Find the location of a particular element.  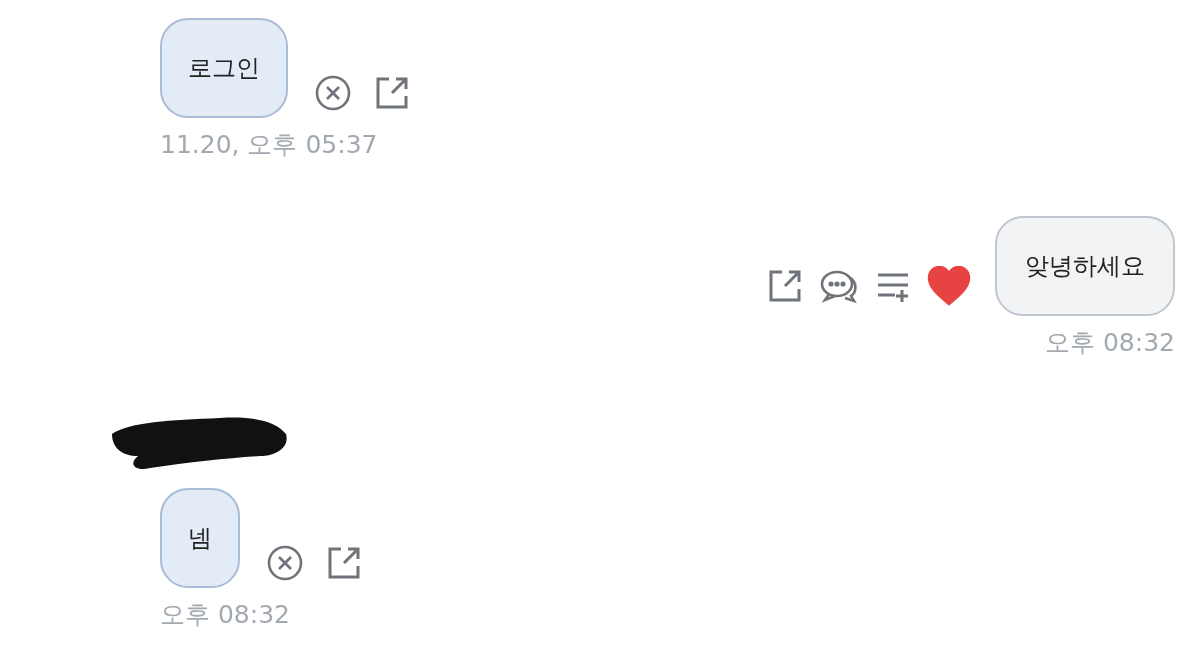

message-bubble: 로그인 is located at coordinates (224, 68).